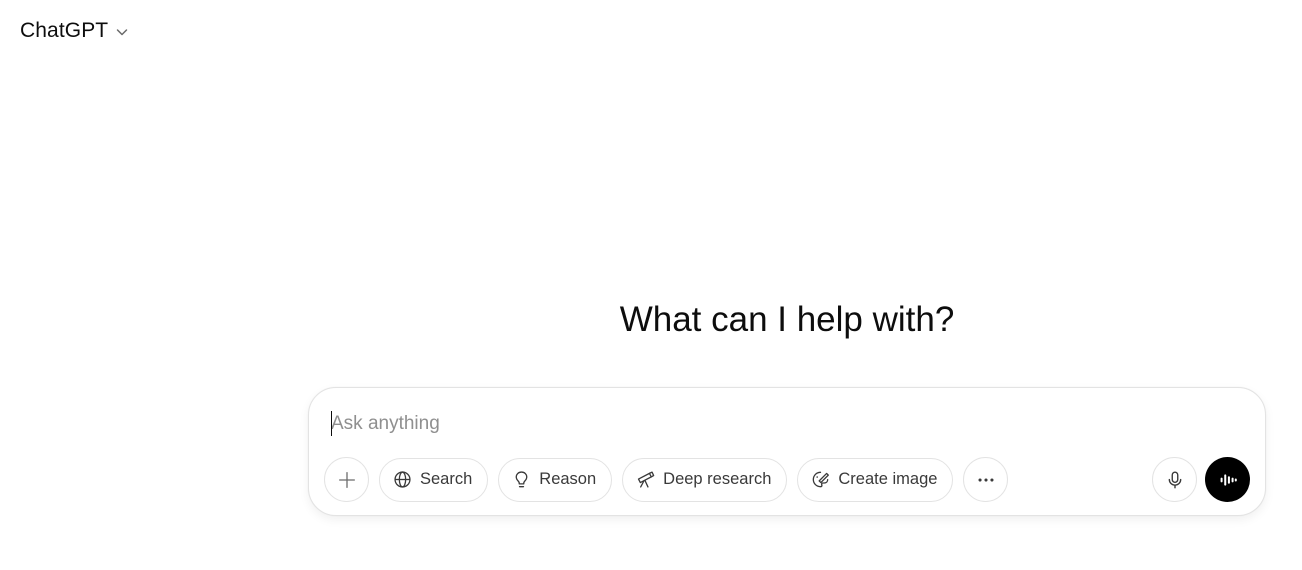  I want to click on deep-research-tool-button: Deep research, so click(705, 479).